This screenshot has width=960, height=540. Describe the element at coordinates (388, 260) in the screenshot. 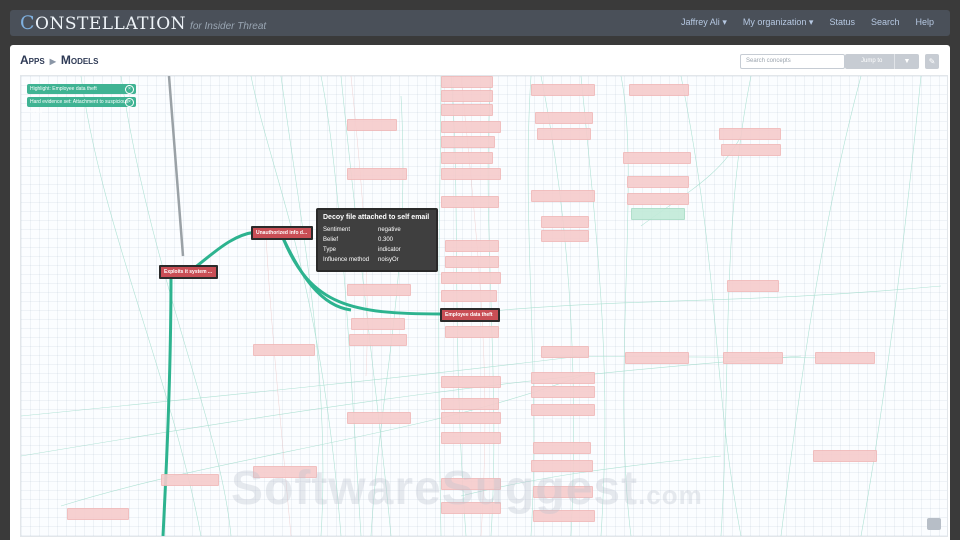

I see `tooltip-value: noisyOr` at that location.